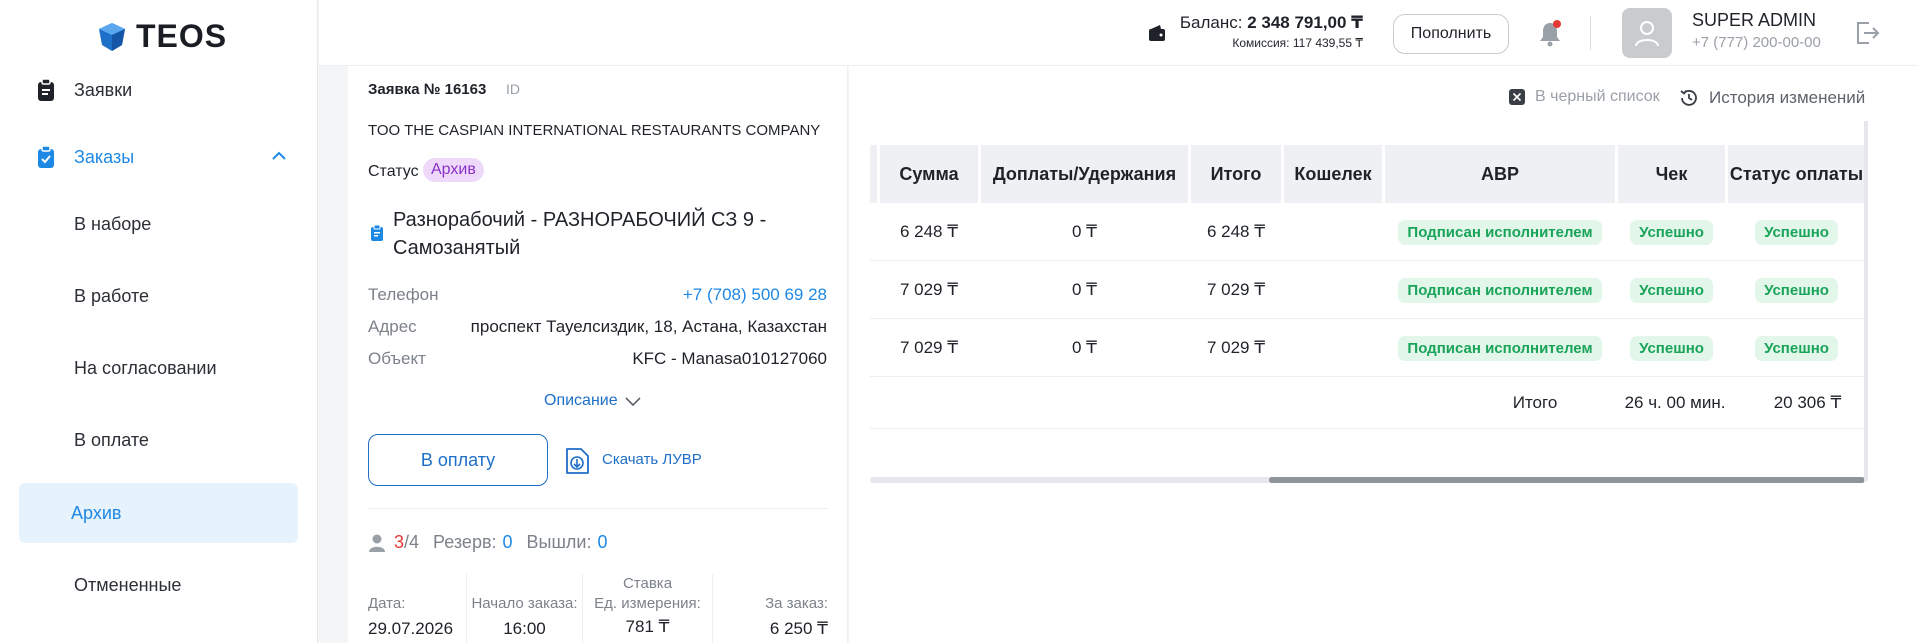 This screenshot has height=643, width=1917. What do you see at coordinates (873, 174) in the screenshot?
I see `table-header-fragment` at bounding box center [873, 174].